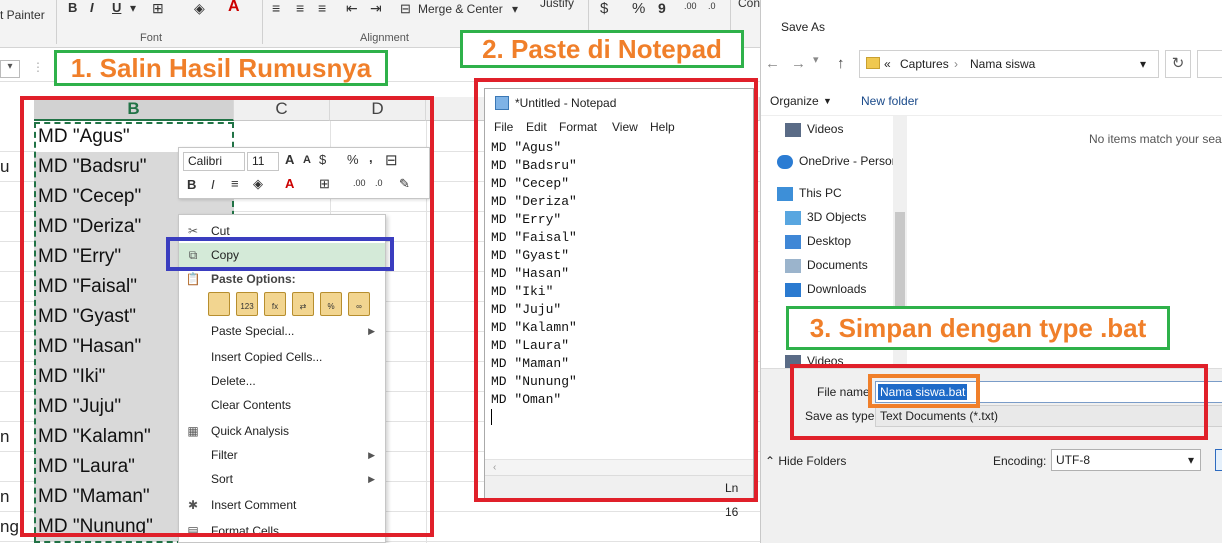  What do you see at coordinates (638, 8) in the screenshot?
I see `percent-button: %` at bounding box center [638, 8].